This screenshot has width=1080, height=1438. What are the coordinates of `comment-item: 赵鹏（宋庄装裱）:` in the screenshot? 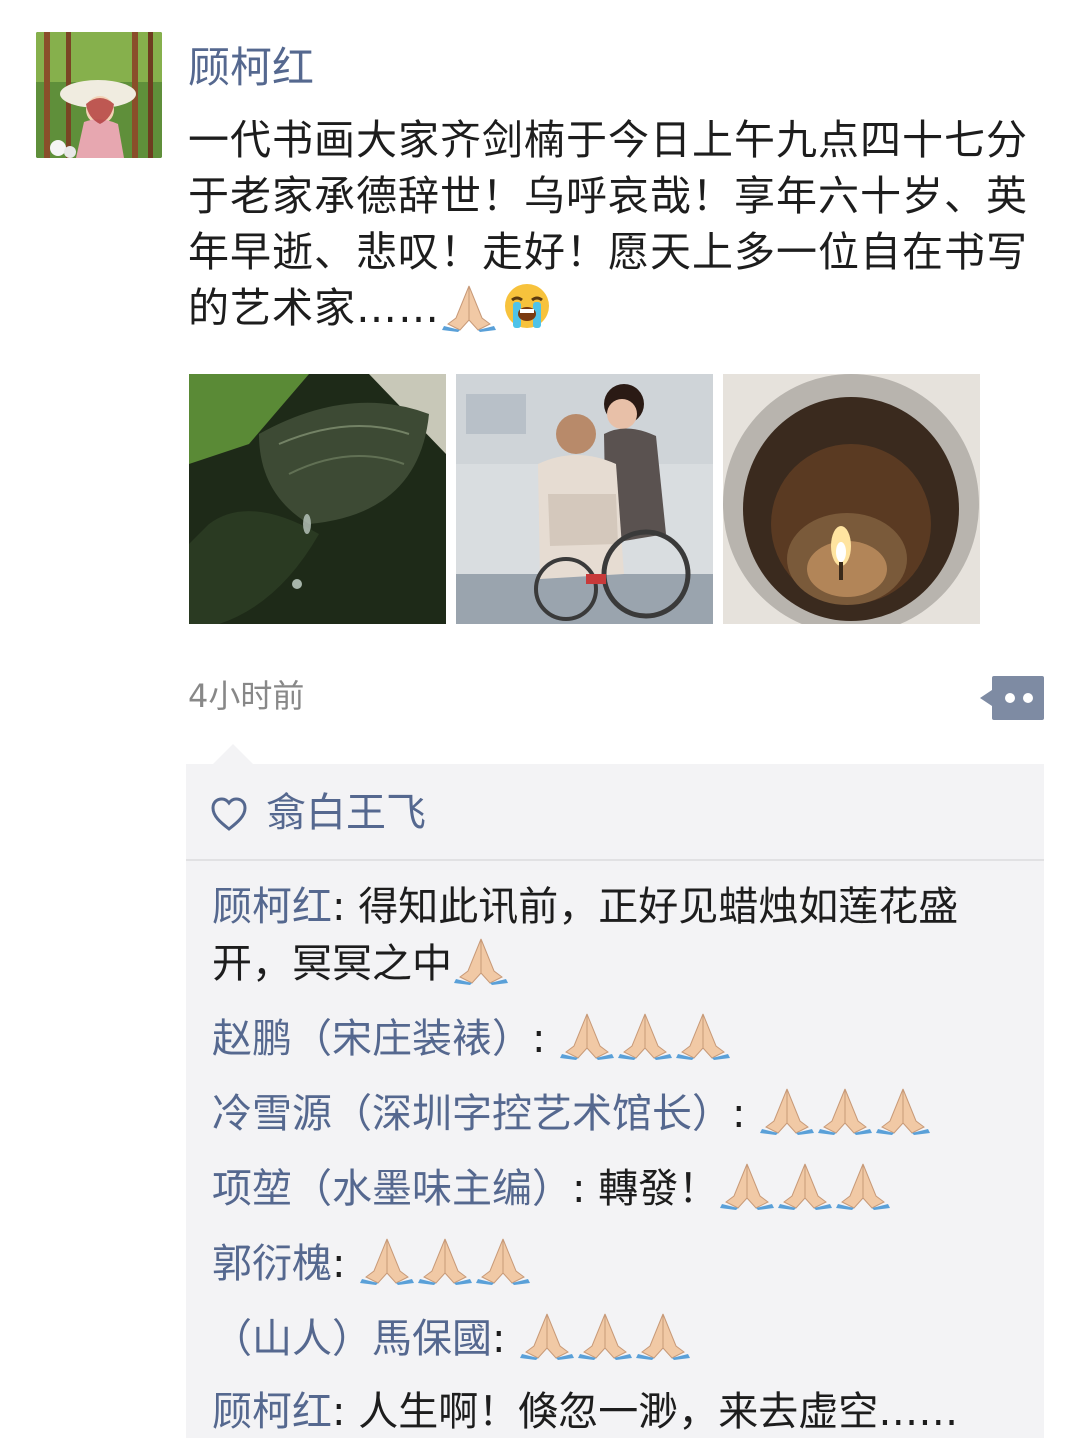 It's located at (622, 1038).